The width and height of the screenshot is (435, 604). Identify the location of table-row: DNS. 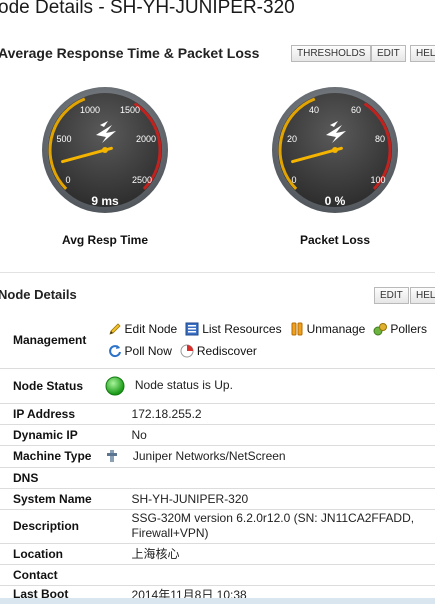
(217, 478).